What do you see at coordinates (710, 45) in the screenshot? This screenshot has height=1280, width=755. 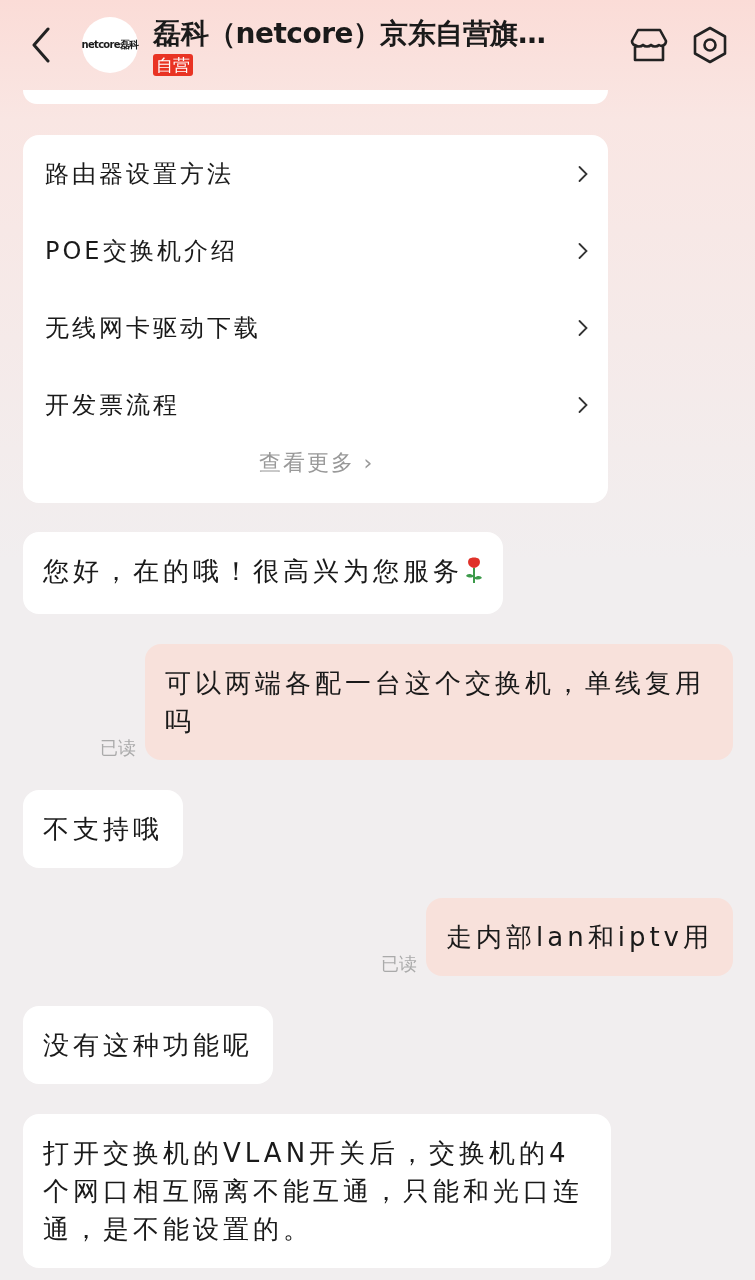 I see `settings-icon` at bounding box center [710, 45].